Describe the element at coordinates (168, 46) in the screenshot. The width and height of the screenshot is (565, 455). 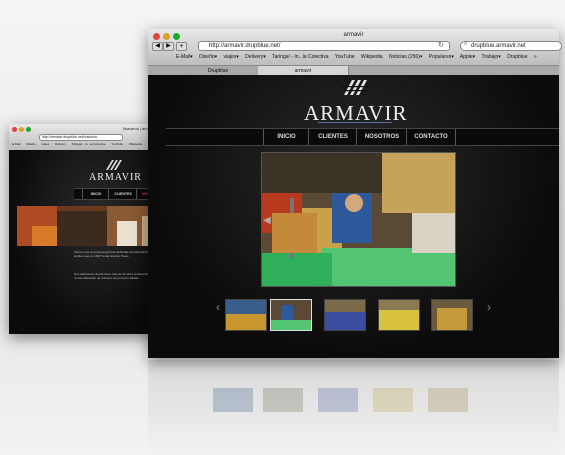
I see `forward-nav-button: ▶` at that location.